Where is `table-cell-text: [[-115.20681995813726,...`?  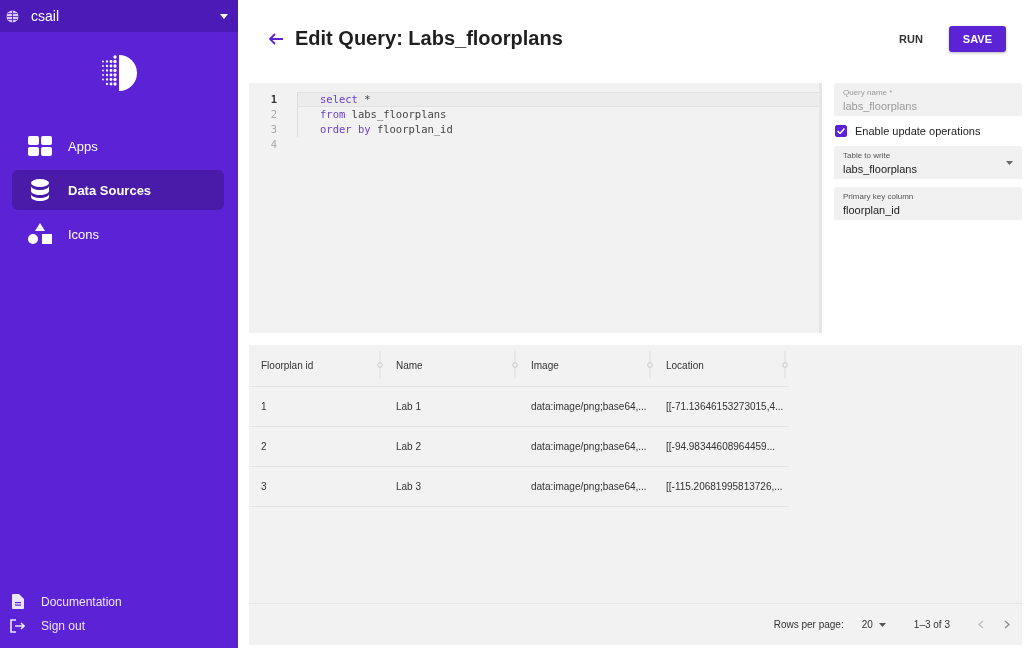 table-cell-text: [[-115.20681995813726,... is located at coordinates (724, 486).